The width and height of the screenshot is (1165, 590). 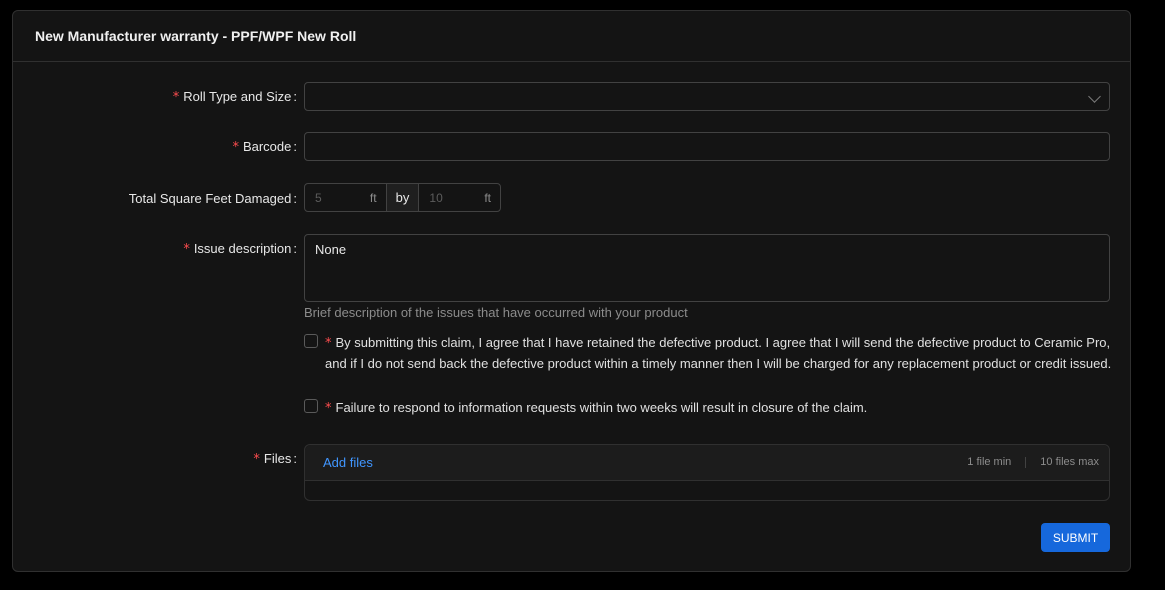 I want to click on damage-row: Total Square Feet Damaged: 5 ft by 10 ft, so click(x=582, y=197).